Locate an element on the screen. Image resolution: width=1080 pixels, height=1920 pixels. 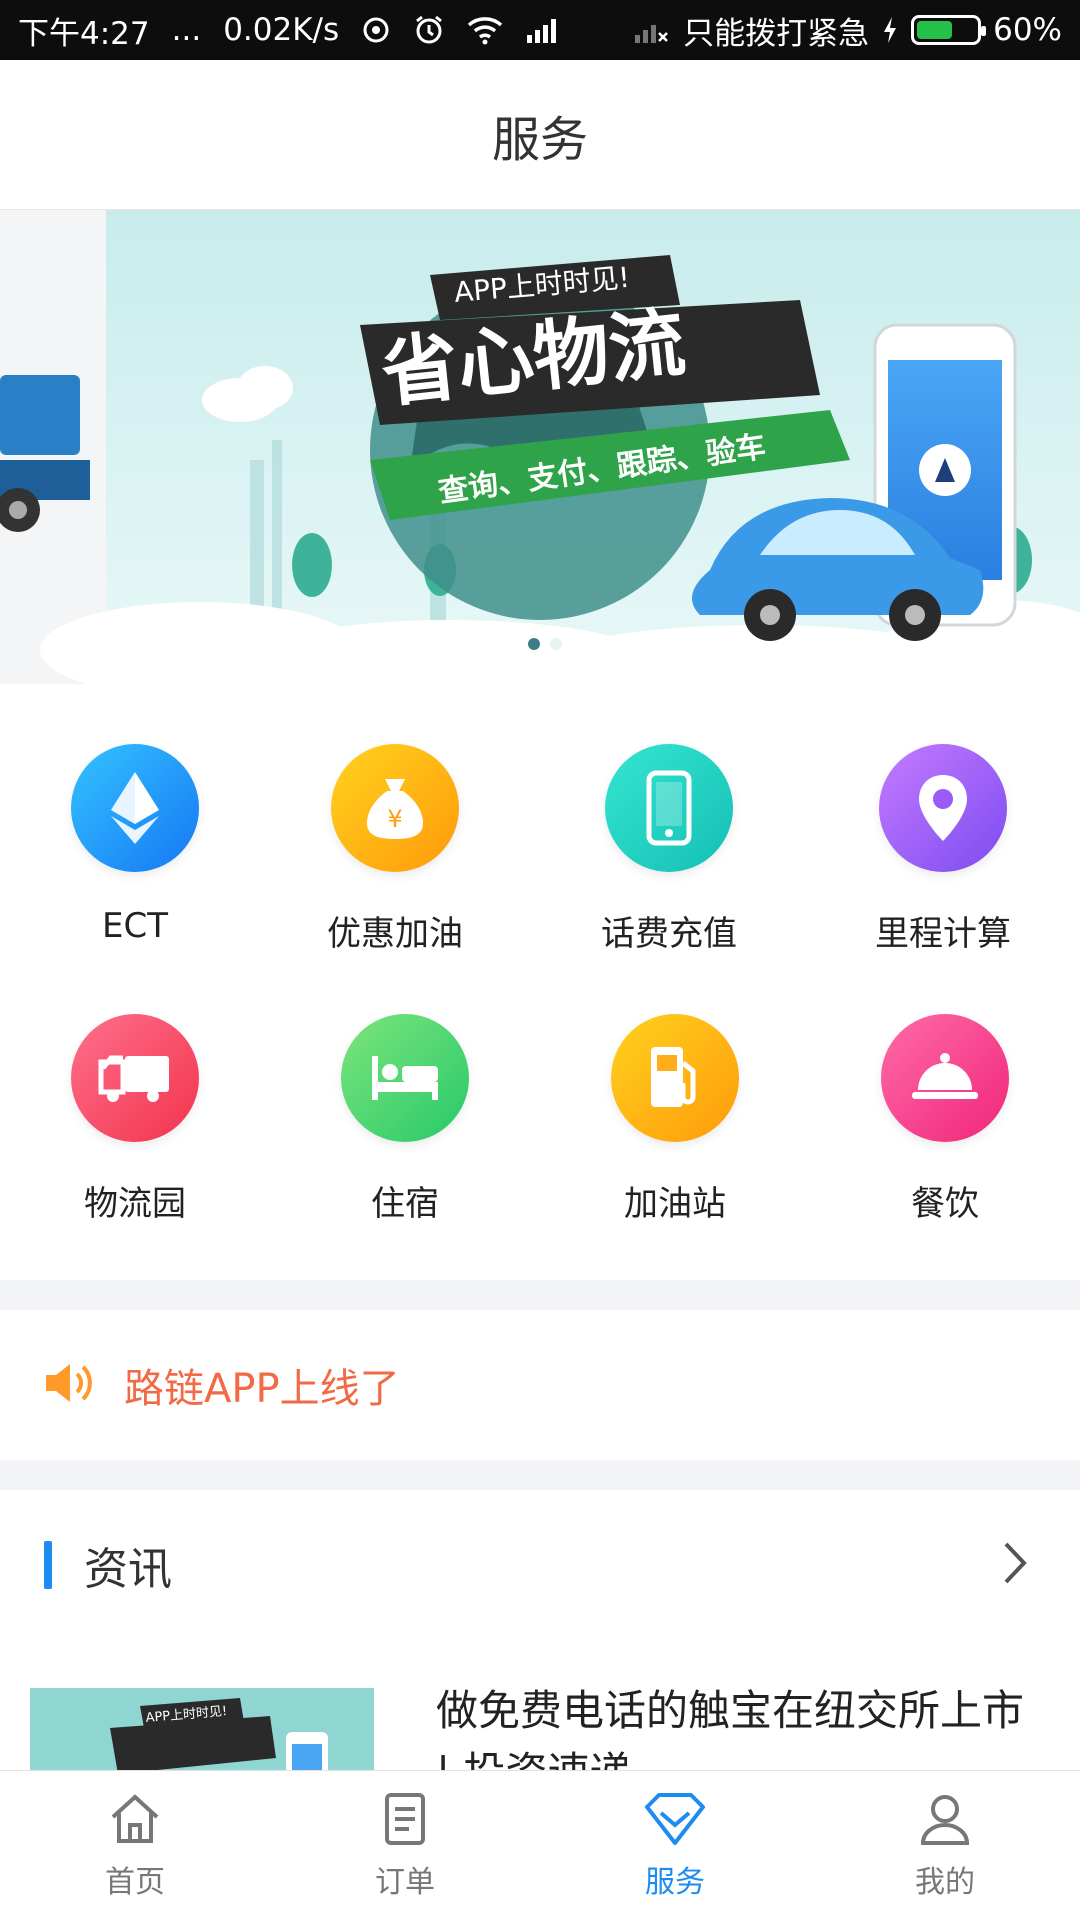
nav-label: 我的 is located at coordinates (945, 1882).